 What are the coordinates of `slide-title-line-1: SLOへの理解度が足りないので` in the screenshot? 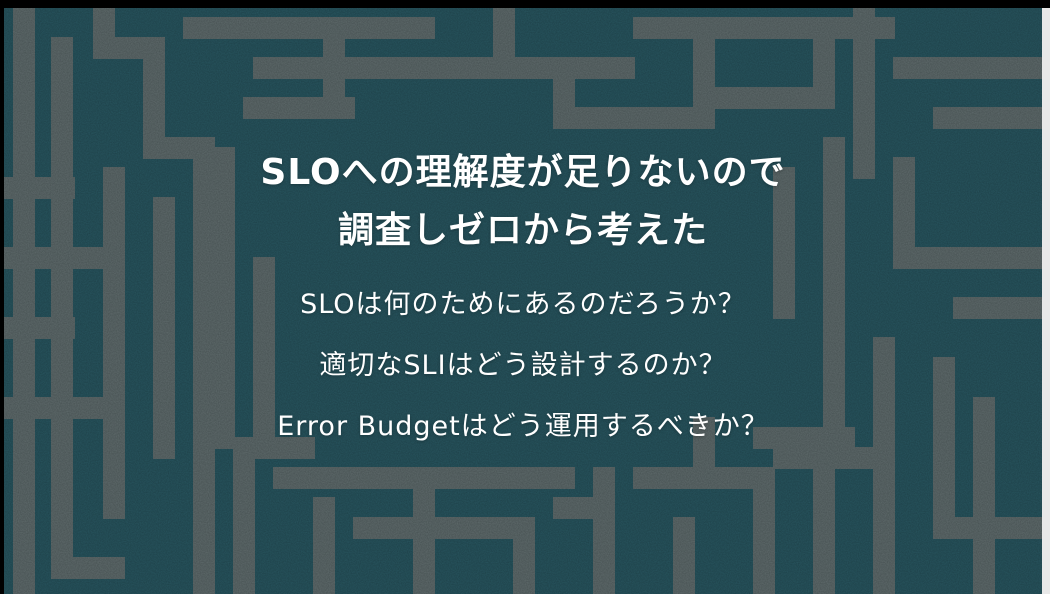 It's located at (523, 172).